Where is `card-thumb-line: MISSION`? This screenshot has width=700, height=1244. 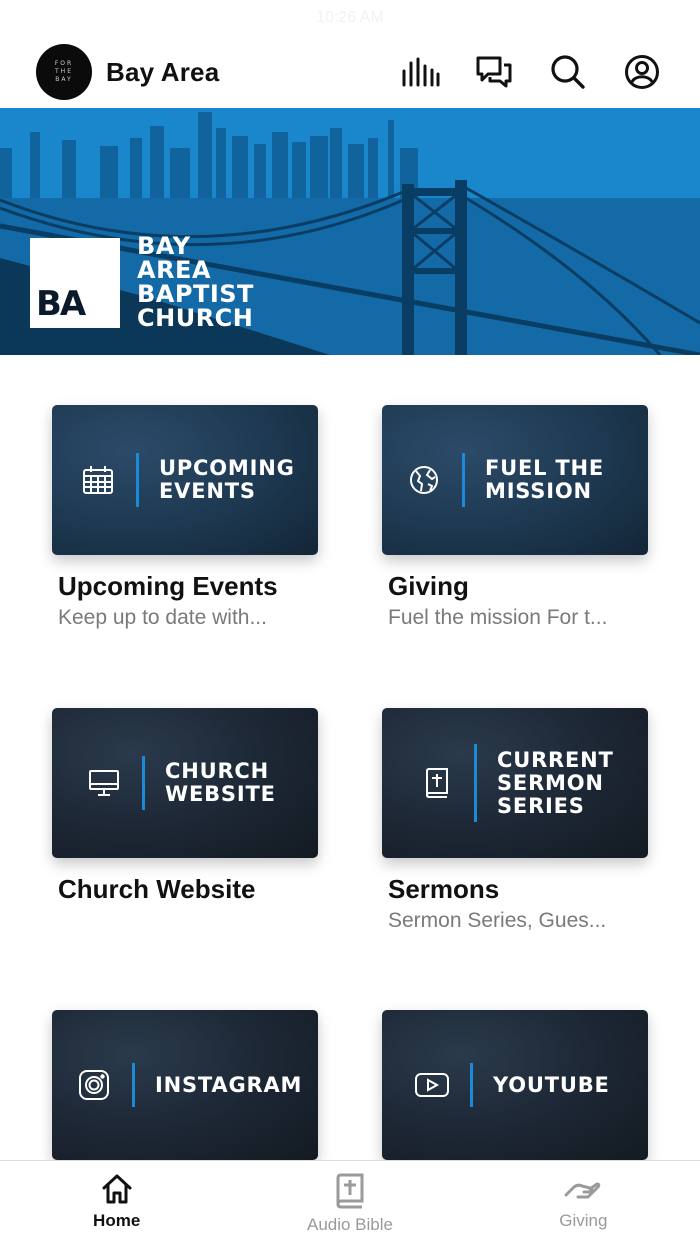 card-thumb-line: MISSION is located at coordinates (538, 491).